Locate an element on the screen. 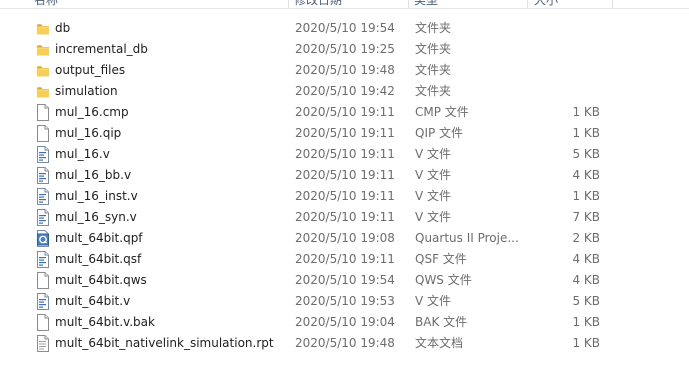 This screenshot has width=689, height=374. column-header-date: 修改日期 is located at coordinates (318, 4).